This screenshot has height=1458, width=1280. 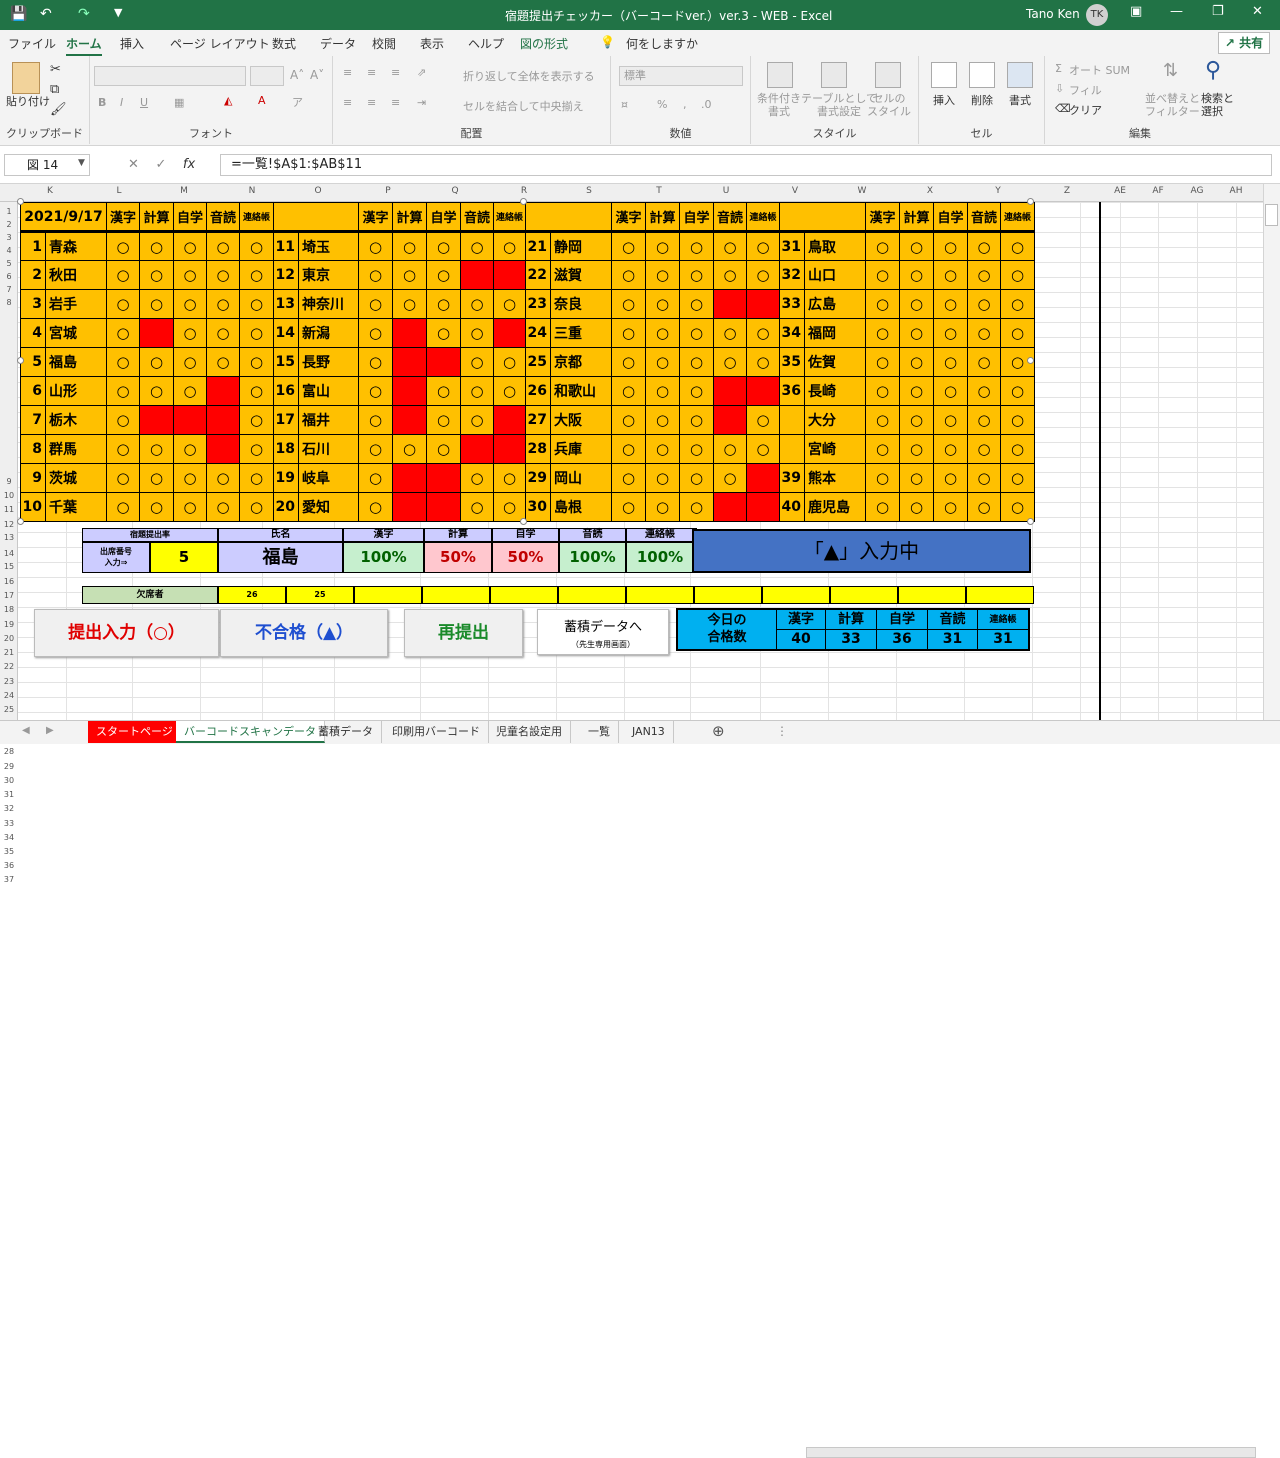 I want to click on column-header: V, so click(x=795, y=191).